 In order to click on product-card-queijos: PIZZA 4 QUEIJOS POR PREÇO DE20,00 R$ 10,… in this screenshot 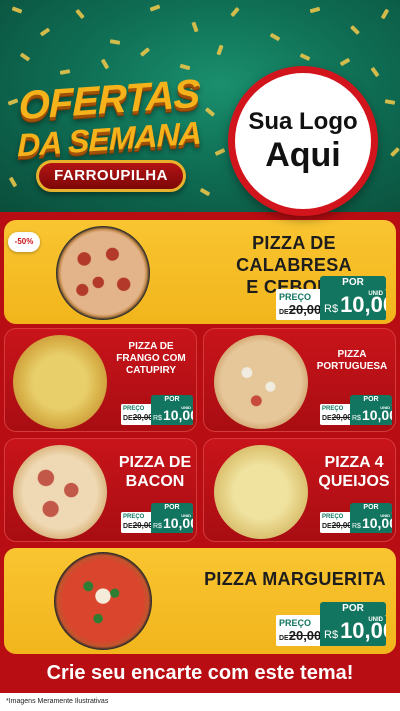, I will do `click(299, 490)`.